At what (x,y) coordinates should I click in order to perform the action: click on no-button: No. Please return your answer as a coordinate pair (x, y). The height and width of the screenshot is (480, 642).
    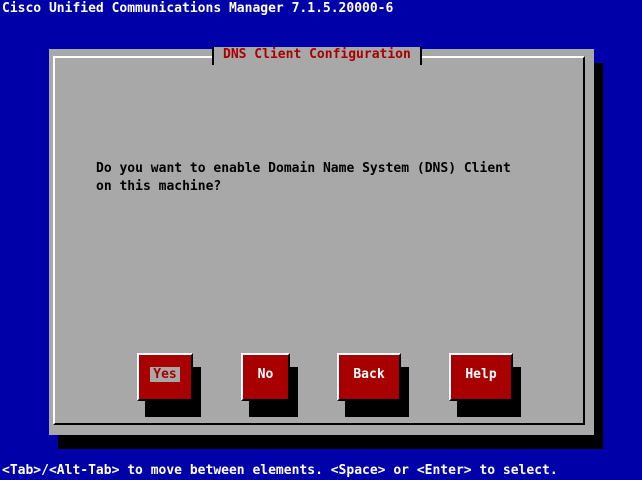
    Looking at the image, I should click on (265, 377).